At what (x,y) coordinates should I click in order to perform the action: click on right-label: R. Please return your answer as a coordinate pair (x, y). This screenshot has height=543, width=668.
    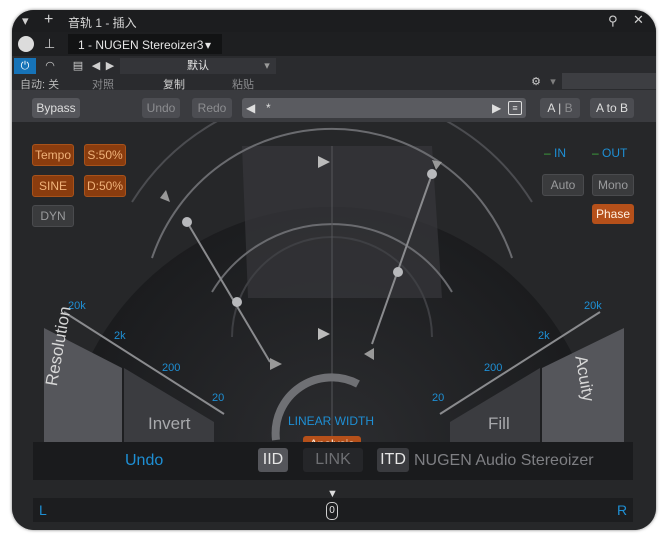
    Looking at the image, I should click on (622, 510).